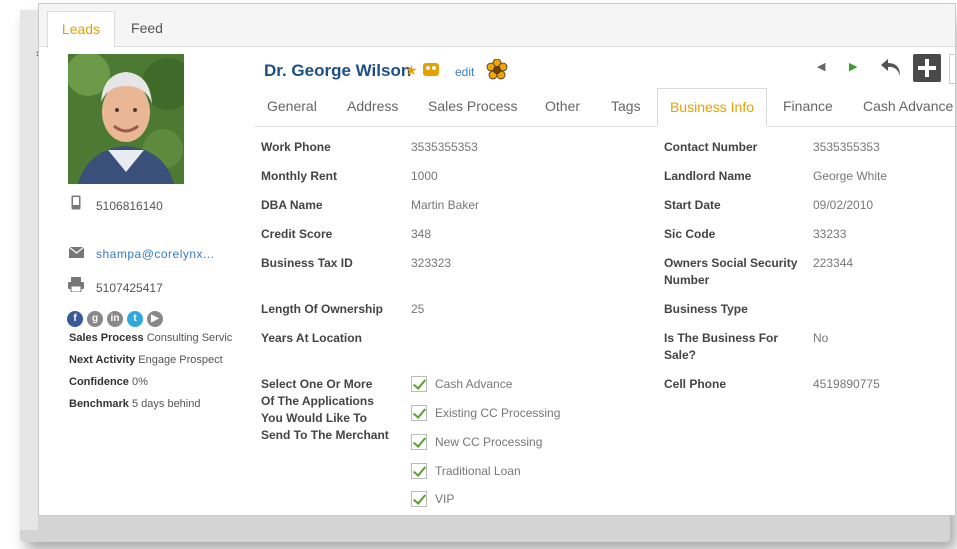 The height and width of the screenshot is (549, 957). Describe the element at coordinates (292, 106) in the screenshot. I see `tab-general: General` at that location.